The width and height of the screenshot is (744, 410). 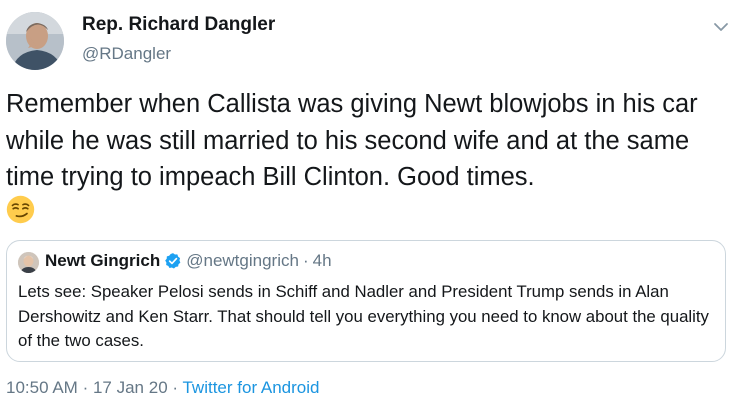 I want to click on author-handle: @RDangler, so click(x=126, y=54).